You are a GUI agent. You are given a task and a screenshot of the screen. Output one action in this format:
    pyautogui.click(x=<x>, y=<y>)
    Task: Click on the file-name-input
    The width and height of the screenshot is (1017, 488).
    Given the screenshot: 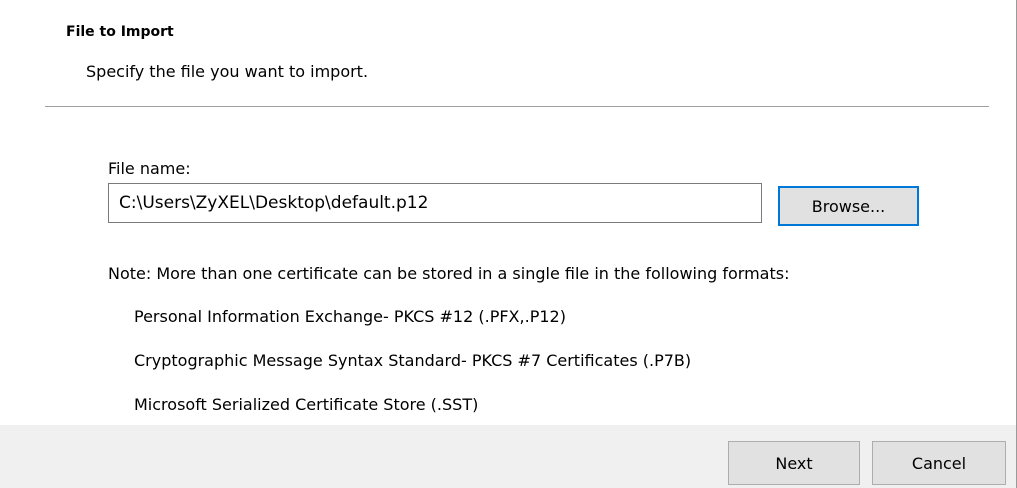 What is the action you would take?
    pyautogui.click(x=435, y=203)
    